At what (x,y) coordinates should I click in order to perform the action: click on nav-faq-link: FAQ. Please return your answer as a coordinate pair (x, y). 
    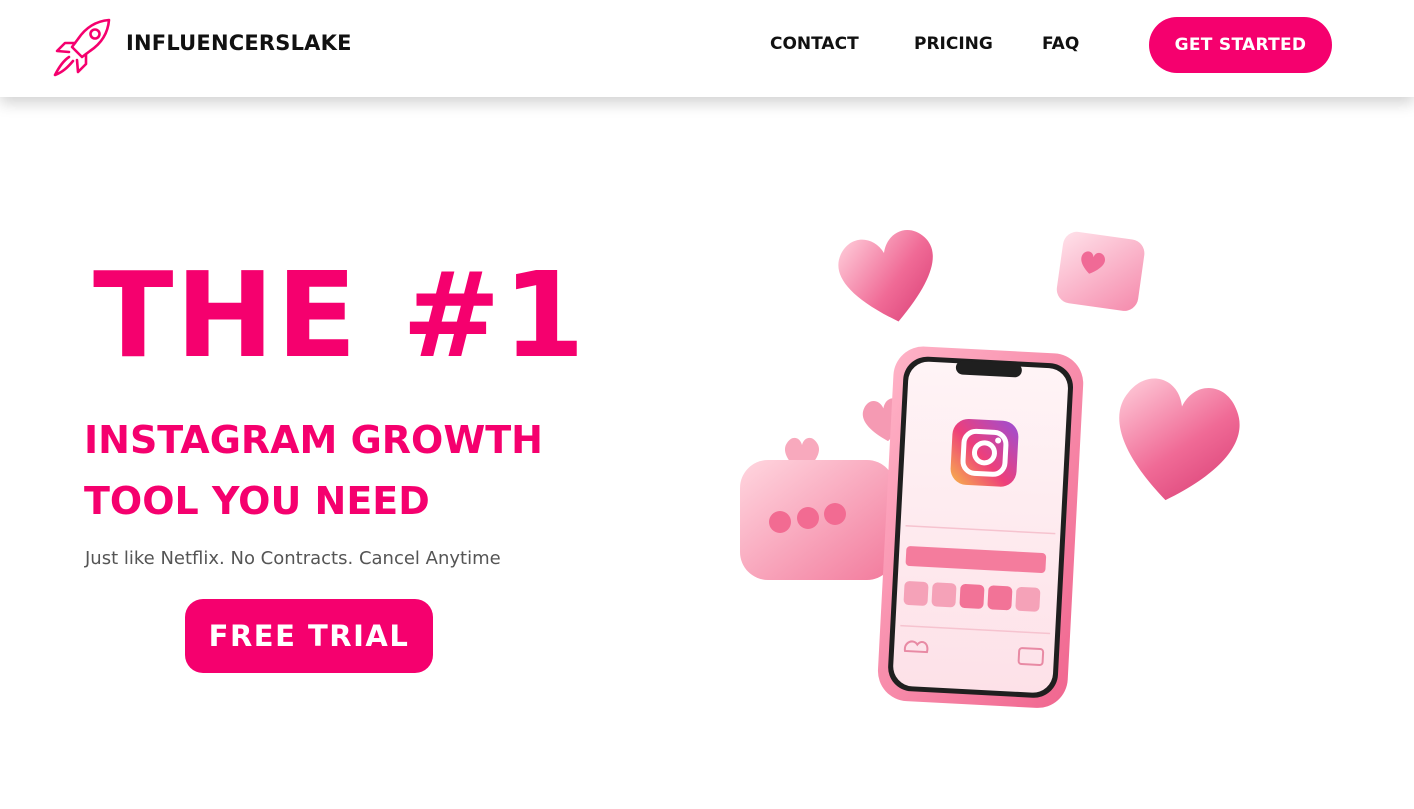
    Looking at the image, I should click on (1060, 44).